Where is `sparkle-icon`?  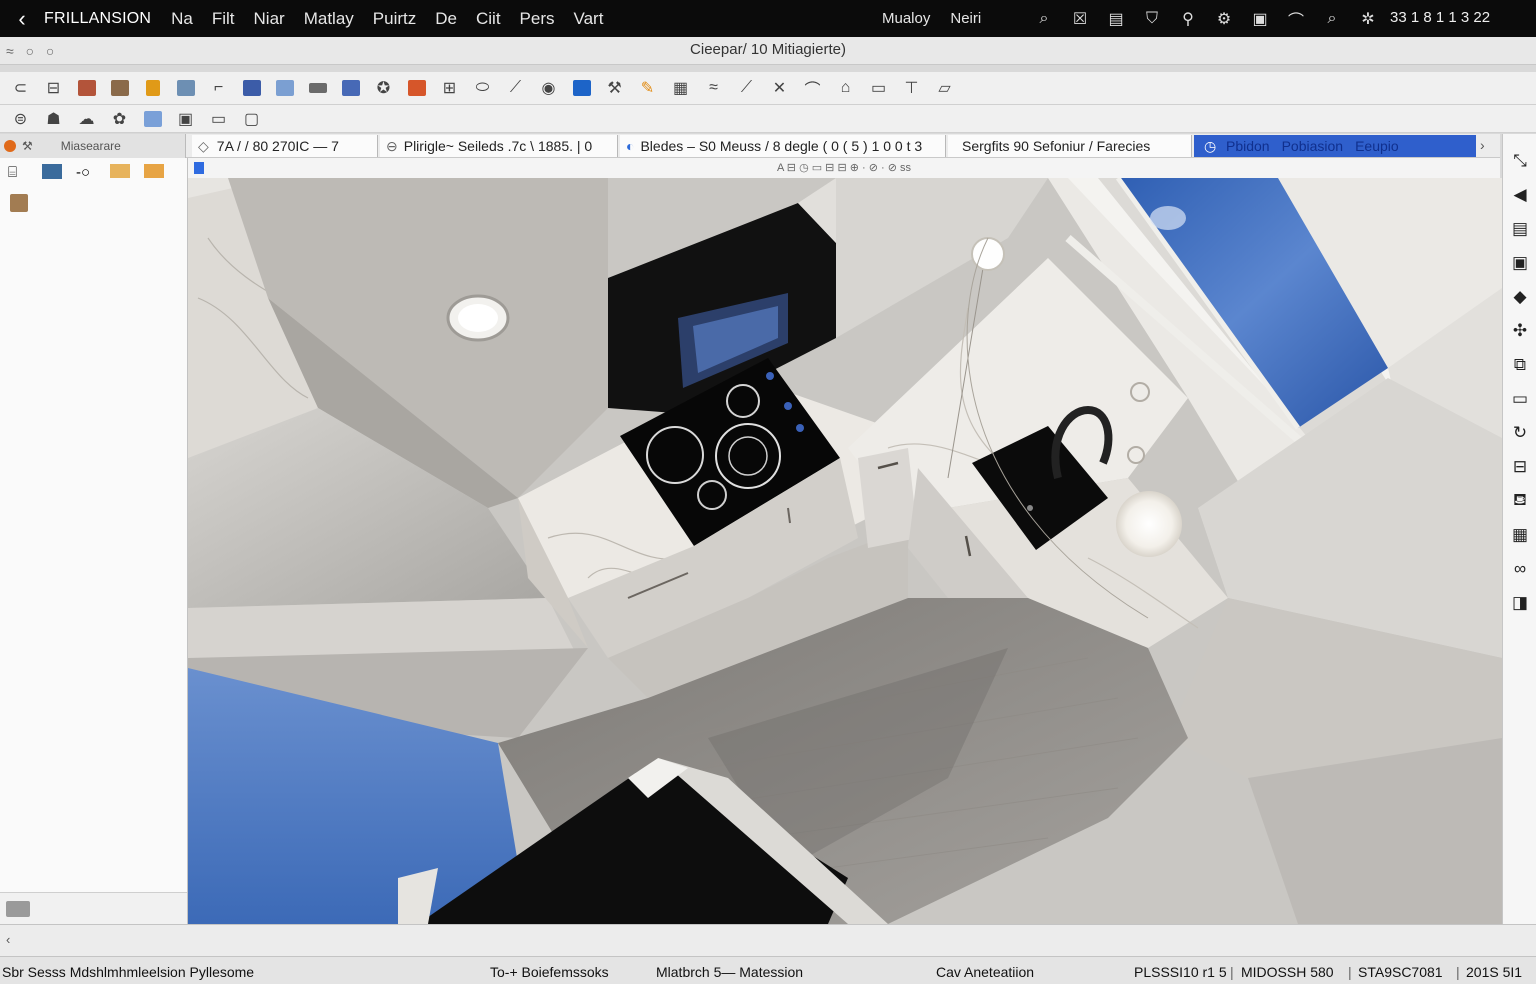 sparkle-icon is located at coordinates (152, 119).